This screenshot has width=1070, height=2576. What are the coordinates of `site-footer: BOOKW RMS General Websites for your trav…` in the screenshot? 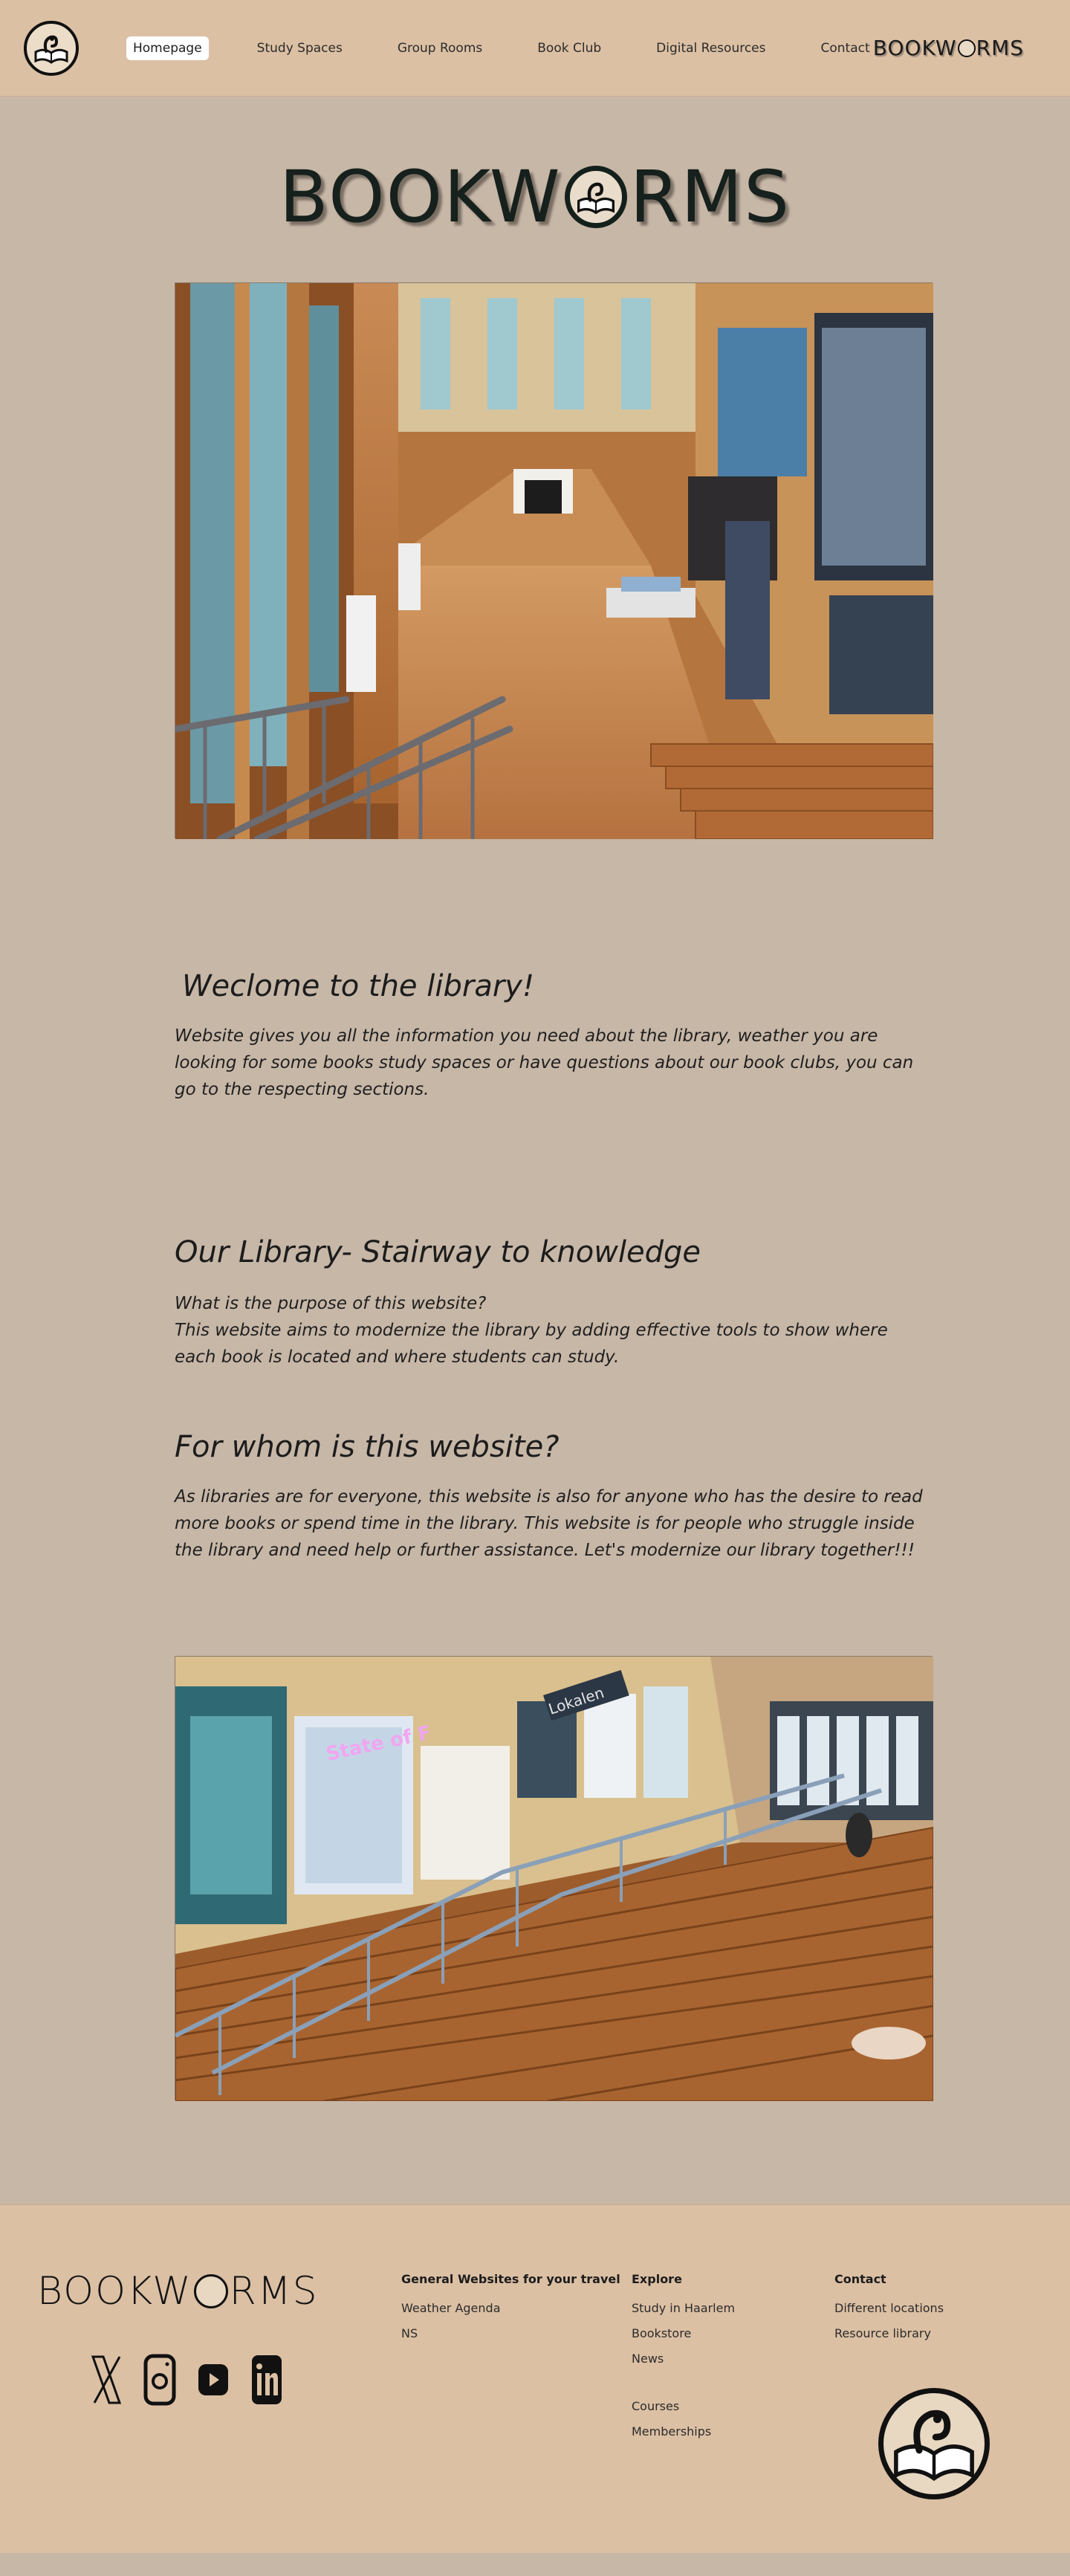 It's located at (535, 2378).